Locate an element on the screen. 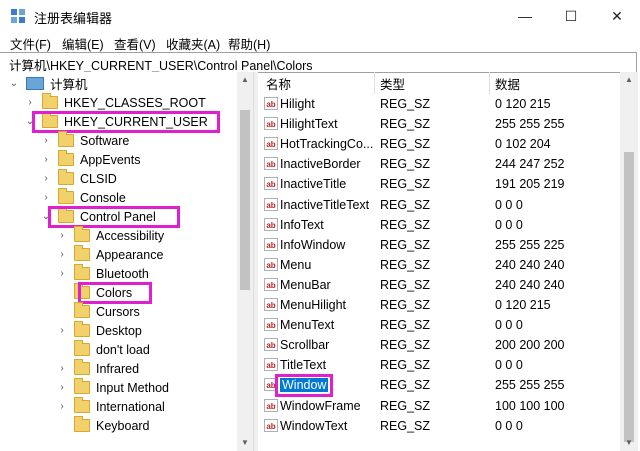 This screenshot has width=640, height=451. maximize-button: ☐ is located at coordinates (571, 16).